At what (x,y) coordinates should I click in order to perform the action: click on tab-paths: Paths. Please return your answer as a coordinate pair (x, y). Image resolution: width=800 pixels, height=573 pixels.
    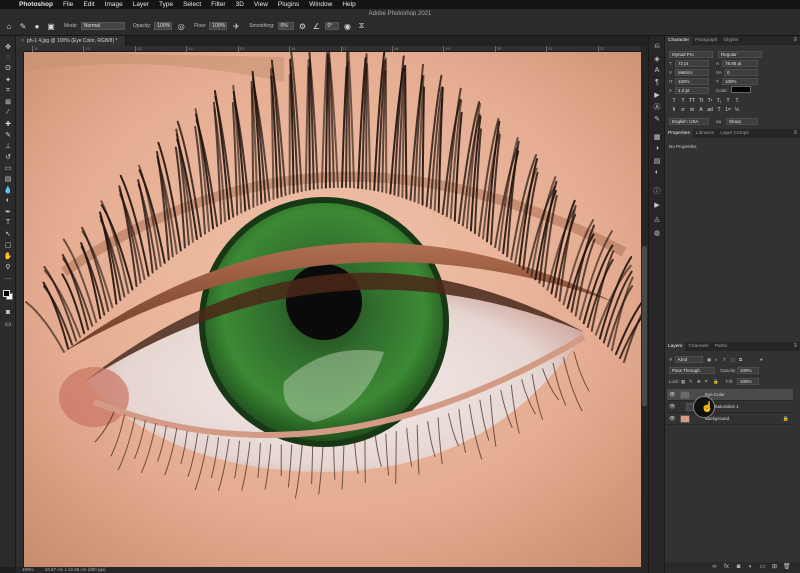
    Looking at the image, I should click on (721, 346).